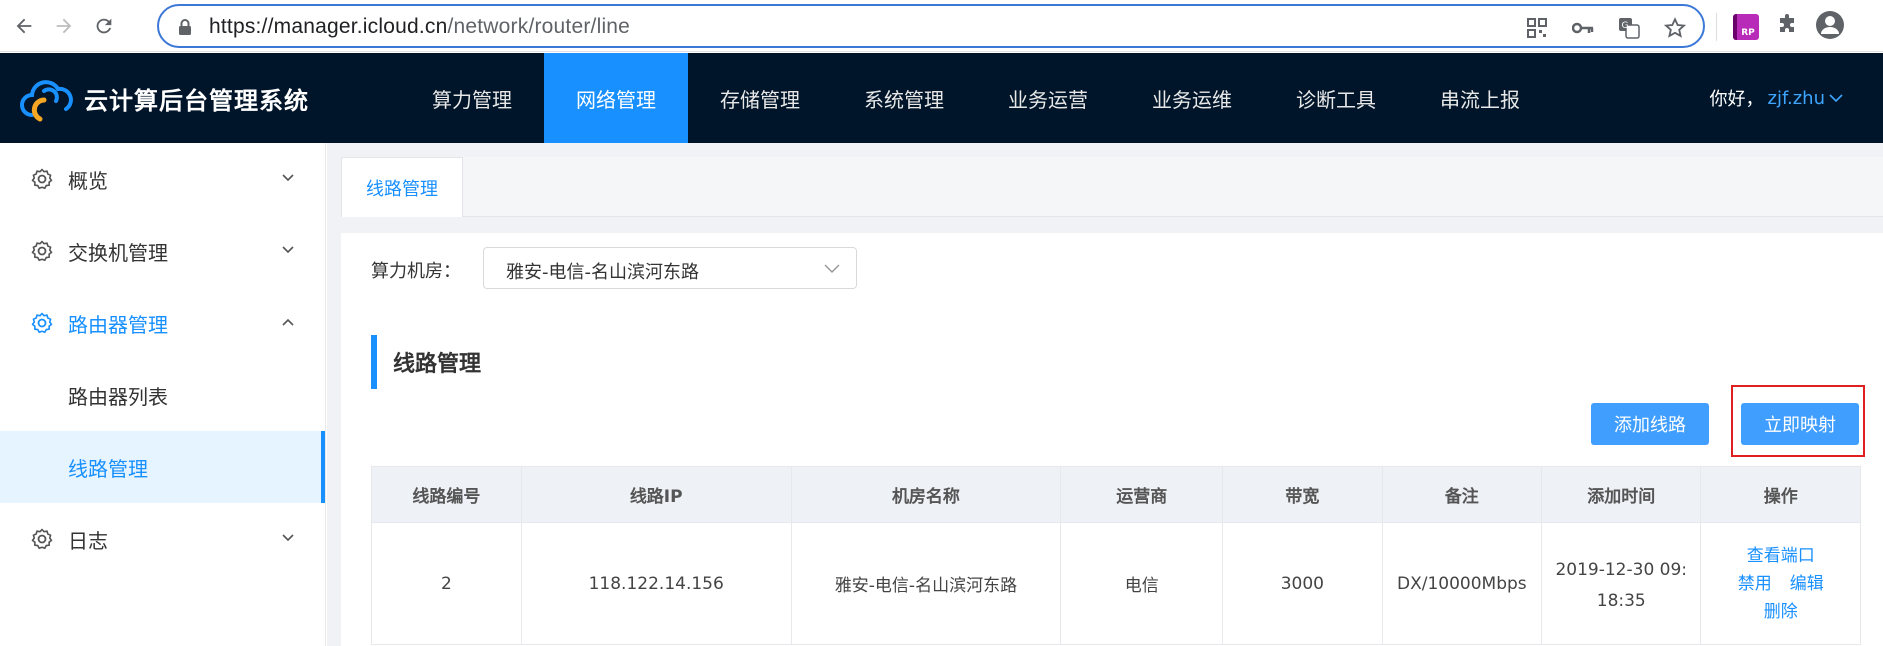 This screenshot has width=1883, height=646. Describe the element at coordinates (1780, 583) in the screenshot. I see `cell-actions: 查看端口 禁用 编辑 删除` at that location.